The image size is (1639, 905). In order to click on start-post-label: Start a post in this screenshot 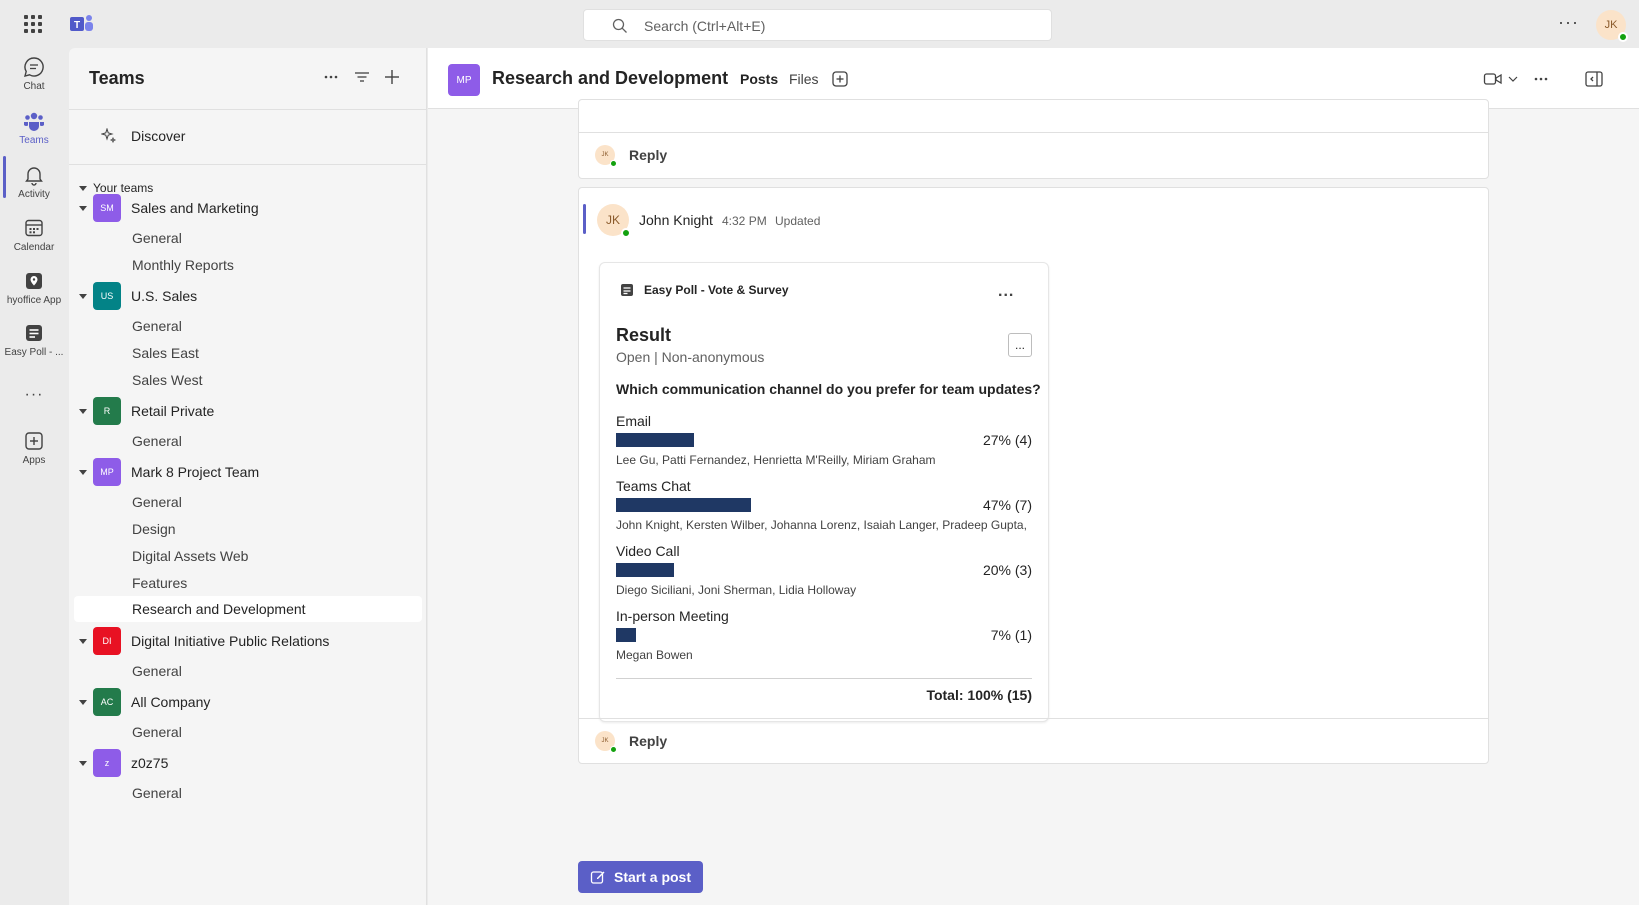, I will do `click(652, 877)`.